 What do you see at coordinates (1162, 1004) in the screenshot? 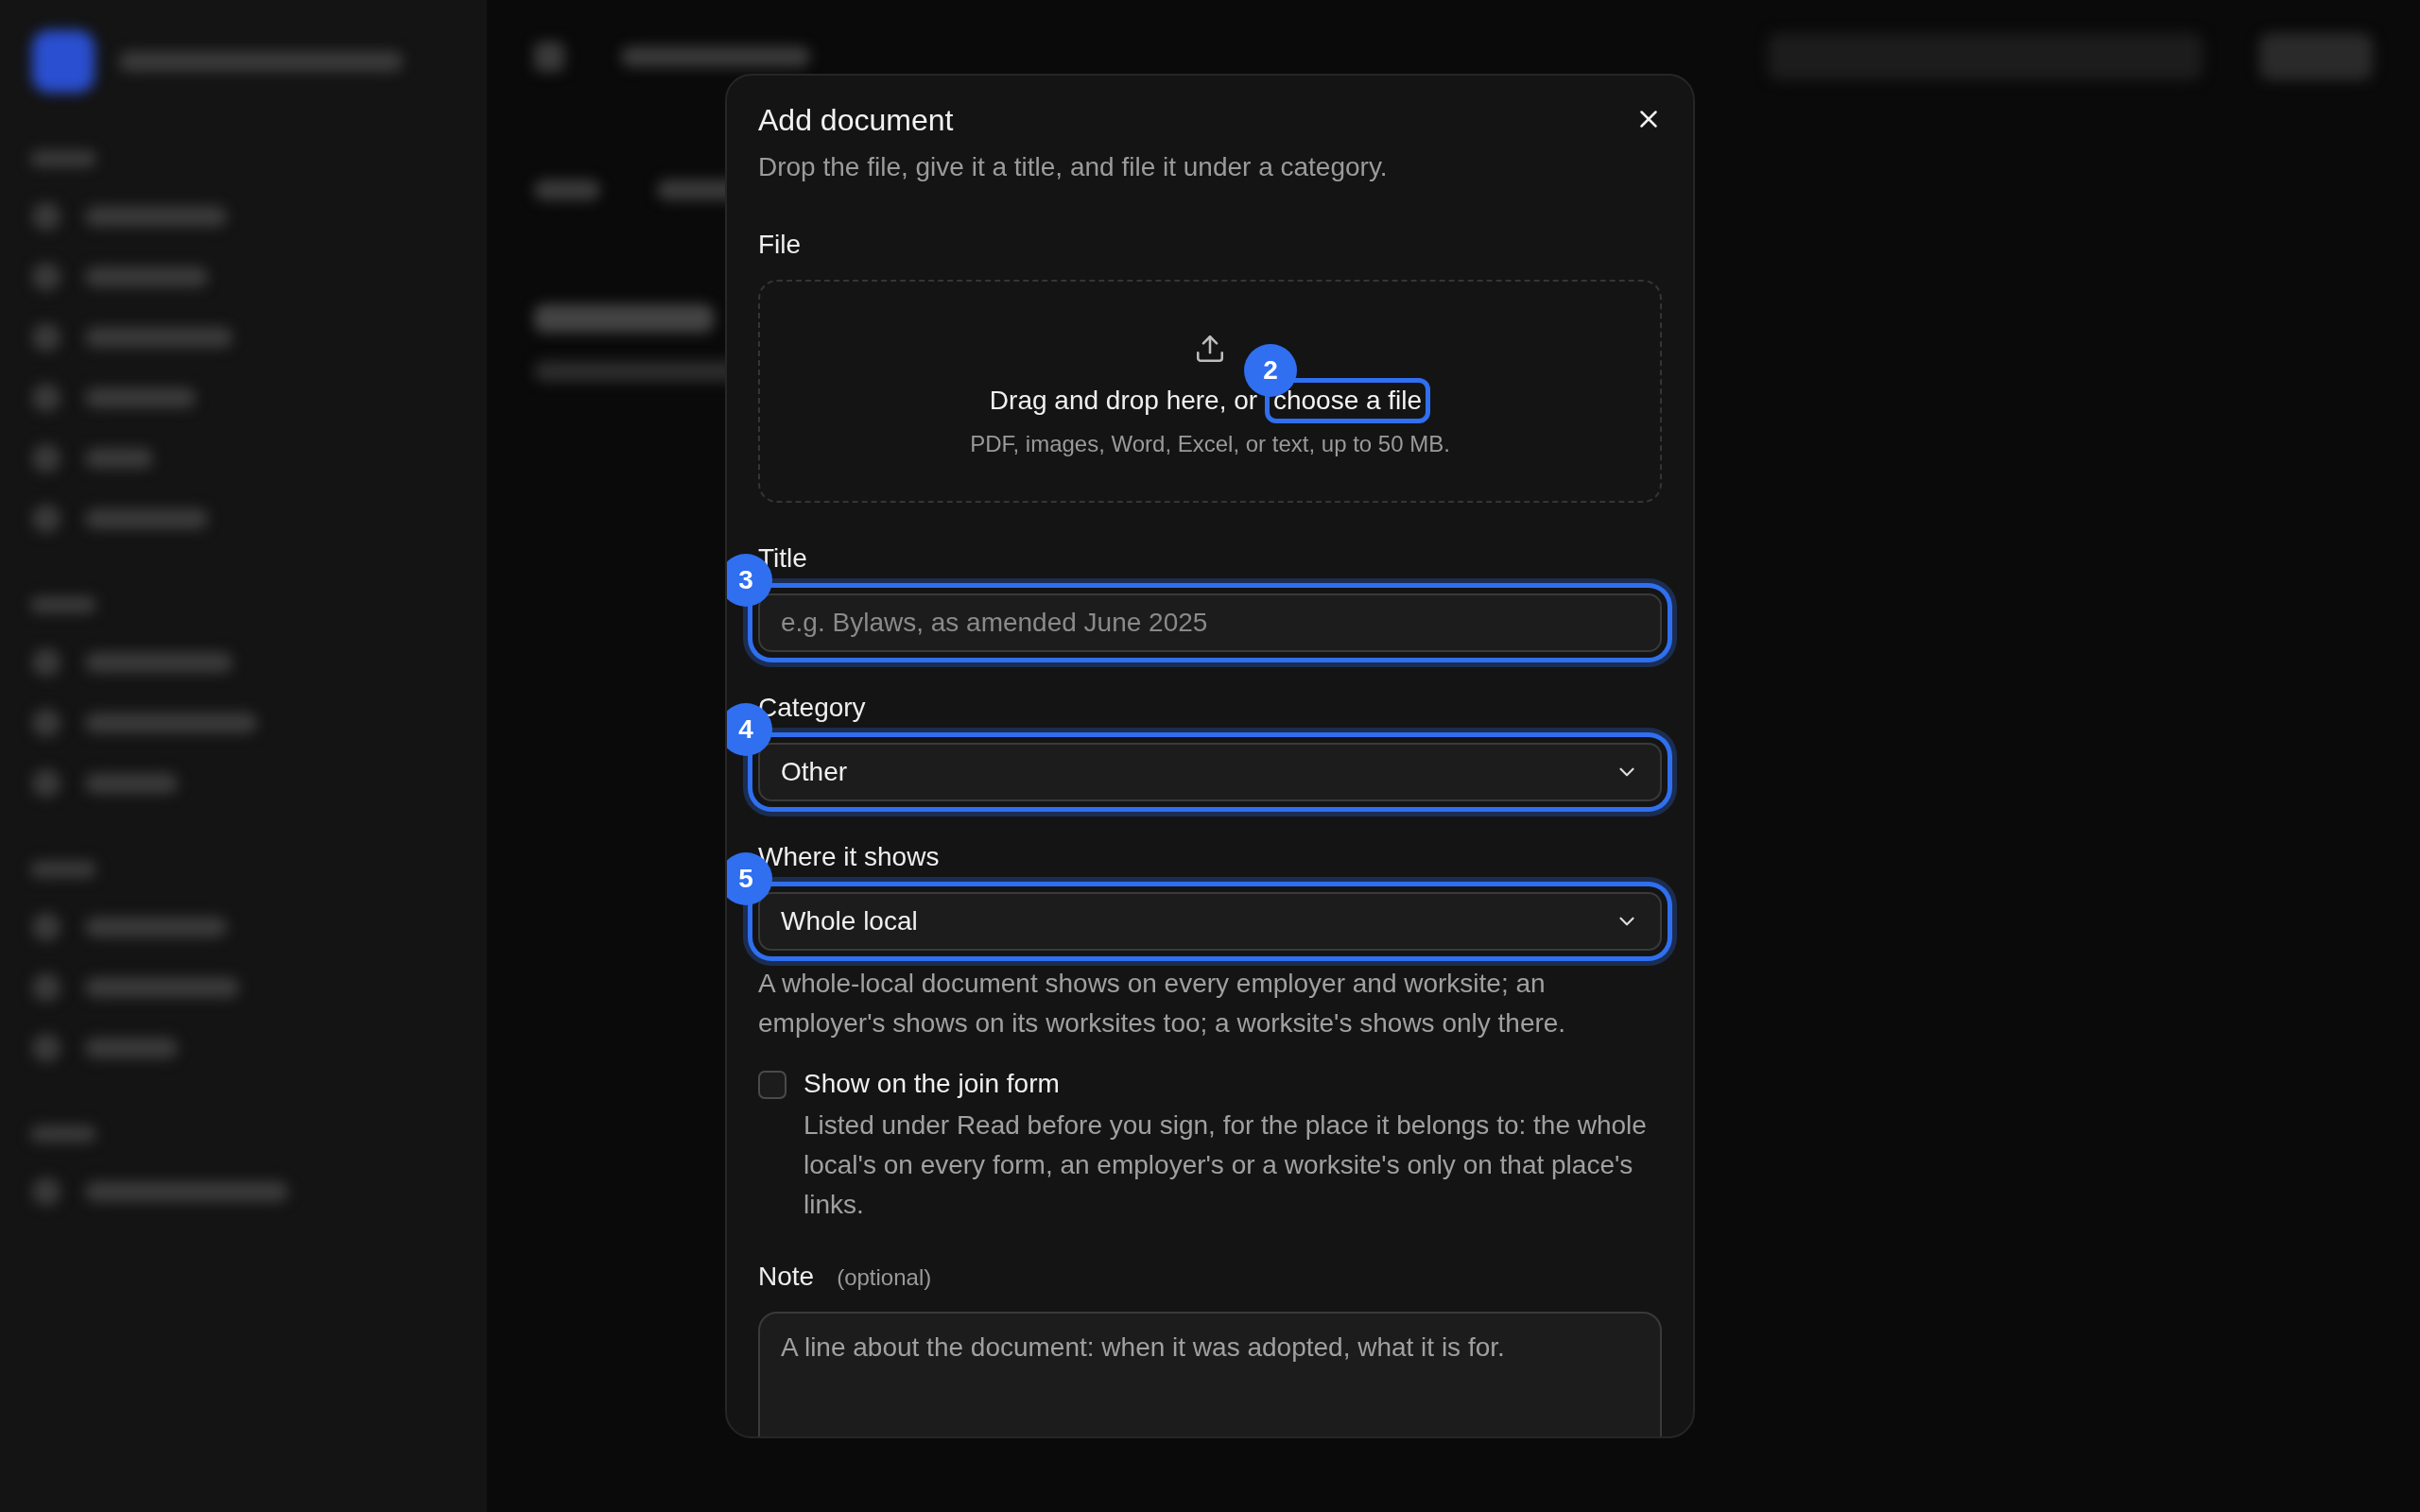
I see `help-text: A whole-local document shows on every employer and worksite; an employer's shows on its worksites too; a worksite's shows only there.` at bounding box center [1162, 1004].